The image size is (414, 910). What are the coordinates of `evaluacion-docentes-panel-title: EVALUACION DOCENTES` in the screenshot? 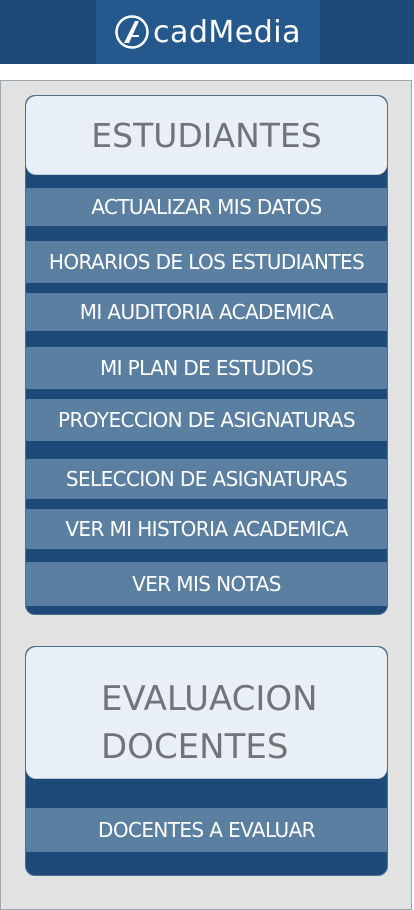 It's located at (206, 713).